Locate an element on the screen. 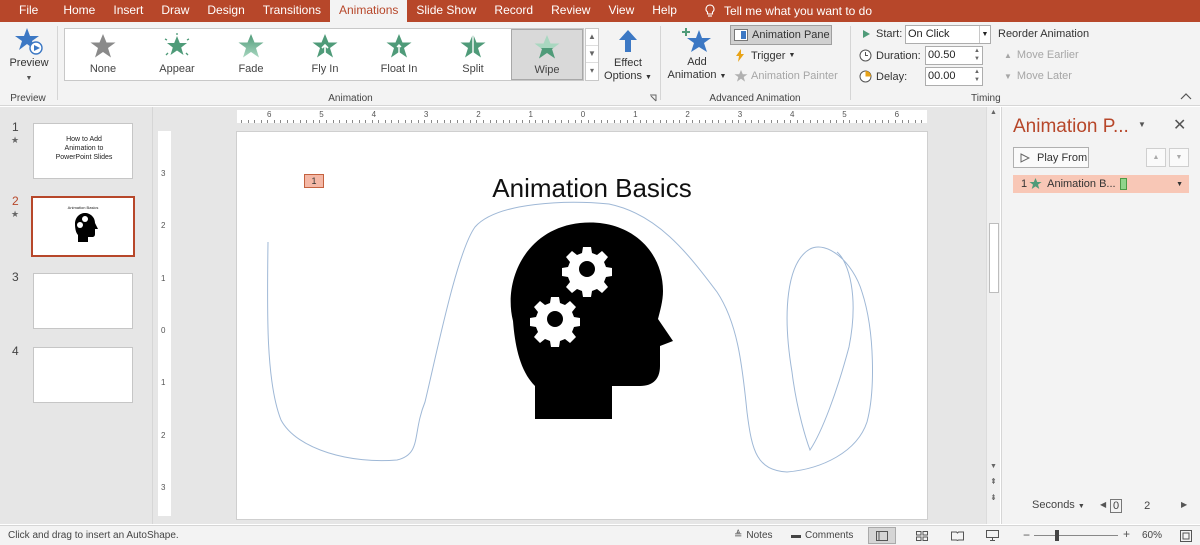  move-earlier-button: ▲ Move Earlier is located at coordinates (1041, 55).